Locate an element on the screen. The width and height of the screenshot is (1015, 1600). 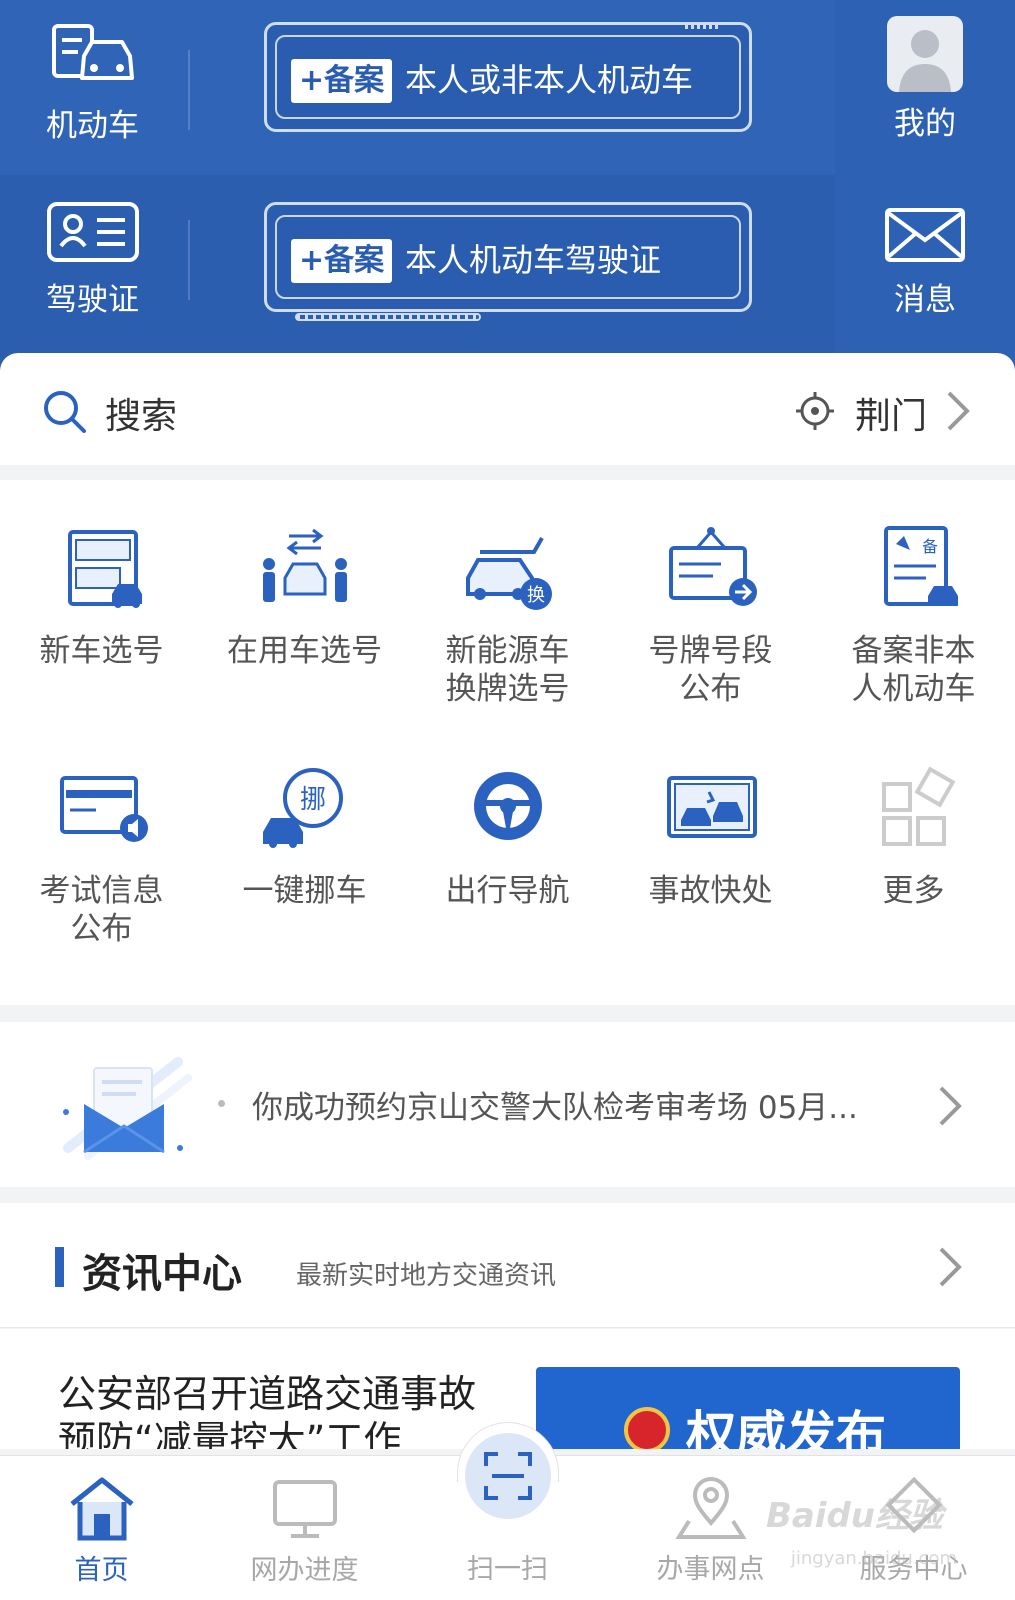
register-vehicle-card: +备案 本人或非本人机动车 is located at coordinates (508, 77).